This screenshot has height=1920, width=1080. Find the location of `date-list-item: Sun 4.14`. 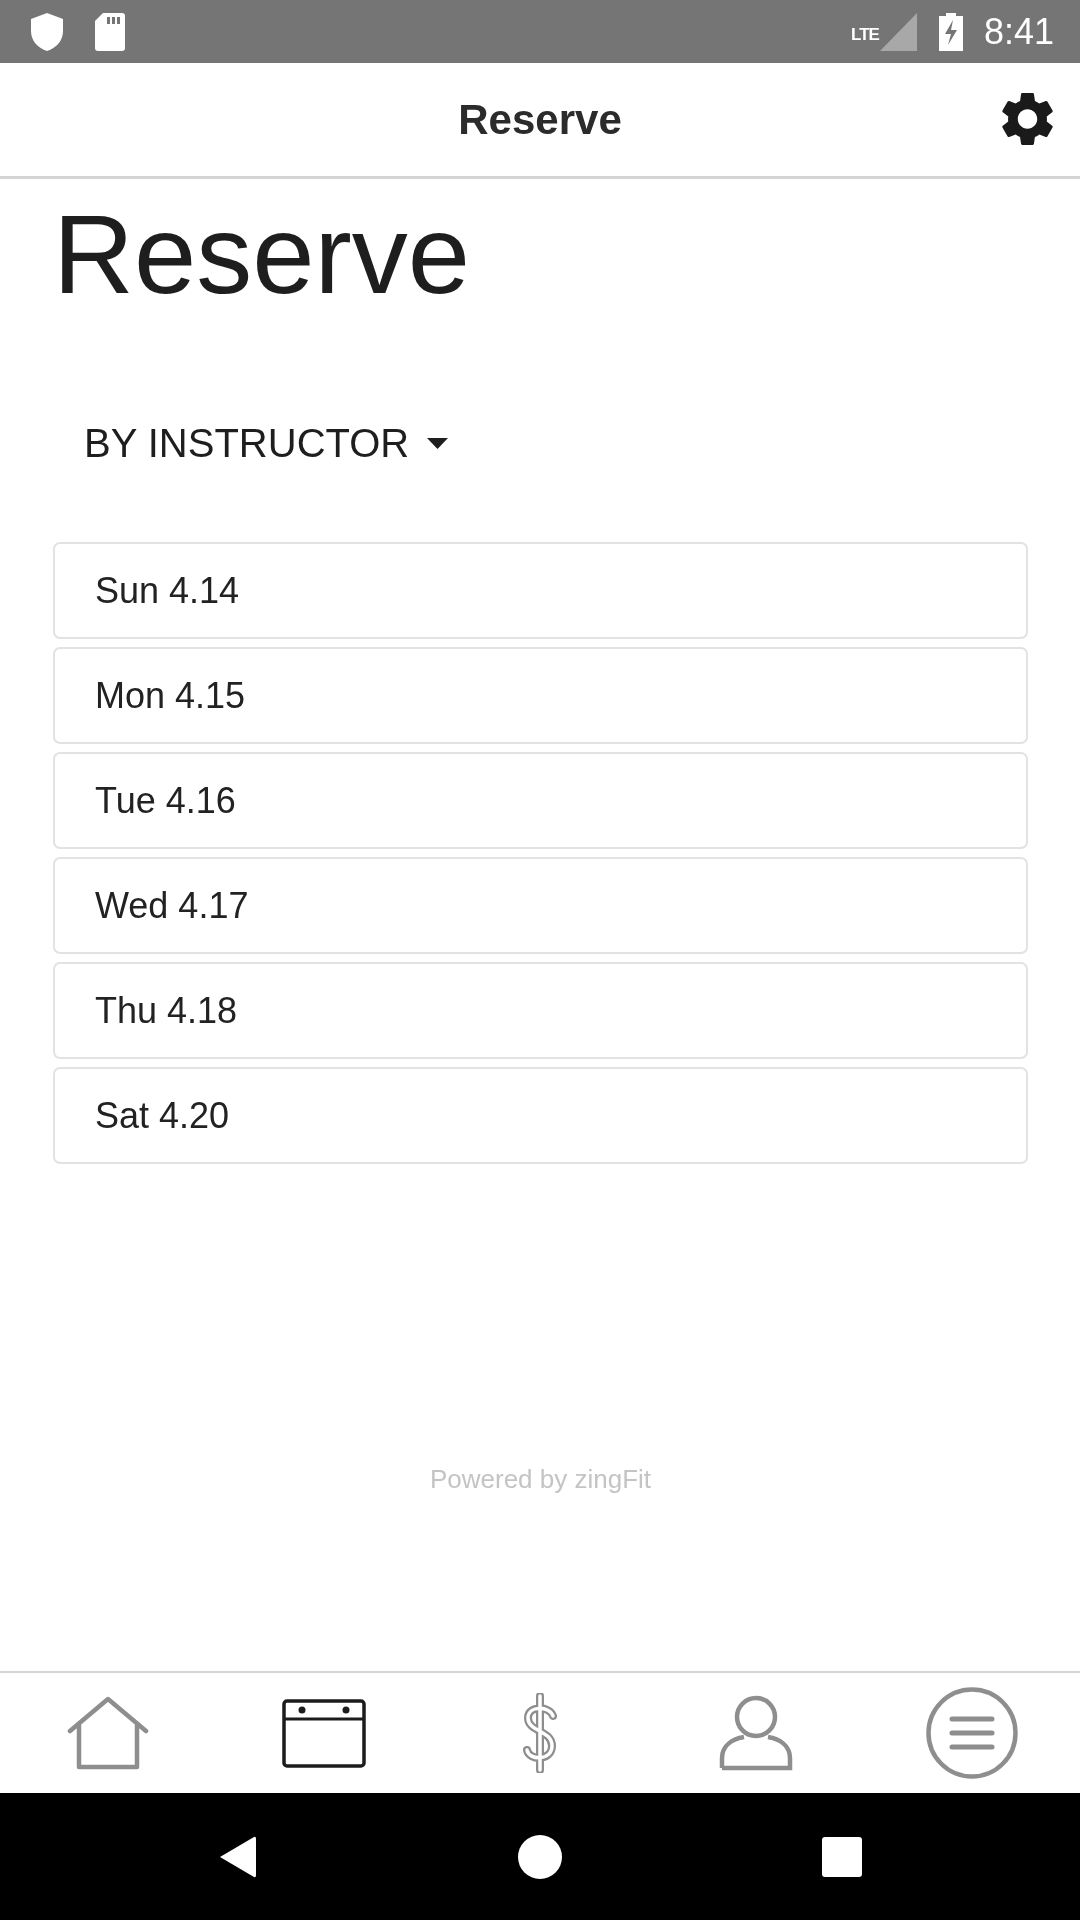

date-list-item: Sun 4.14 is located at coordinates (540, 590).